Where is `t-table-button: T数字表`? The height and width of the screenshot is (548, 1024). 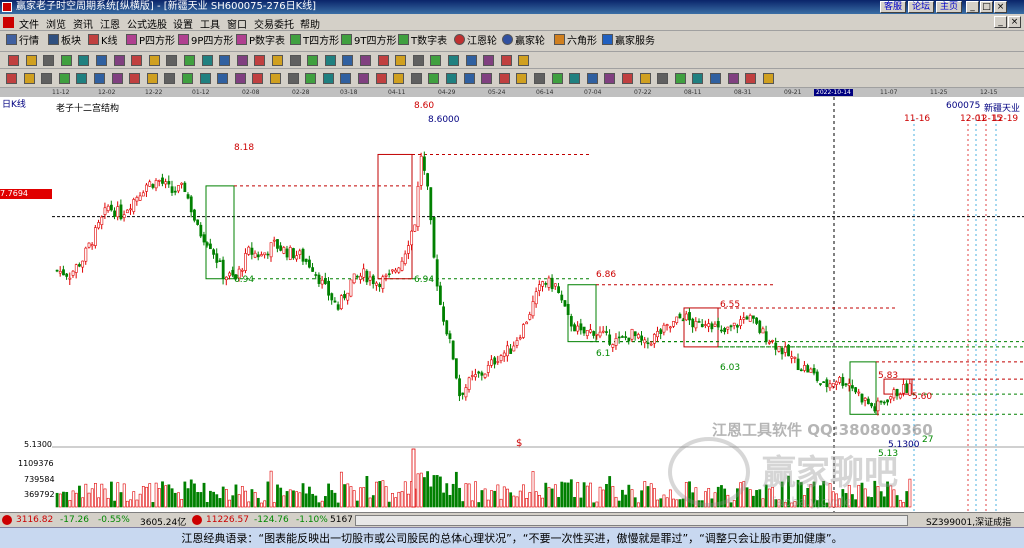
t-table-button: T数字表 is located at coordinates (422, 41).